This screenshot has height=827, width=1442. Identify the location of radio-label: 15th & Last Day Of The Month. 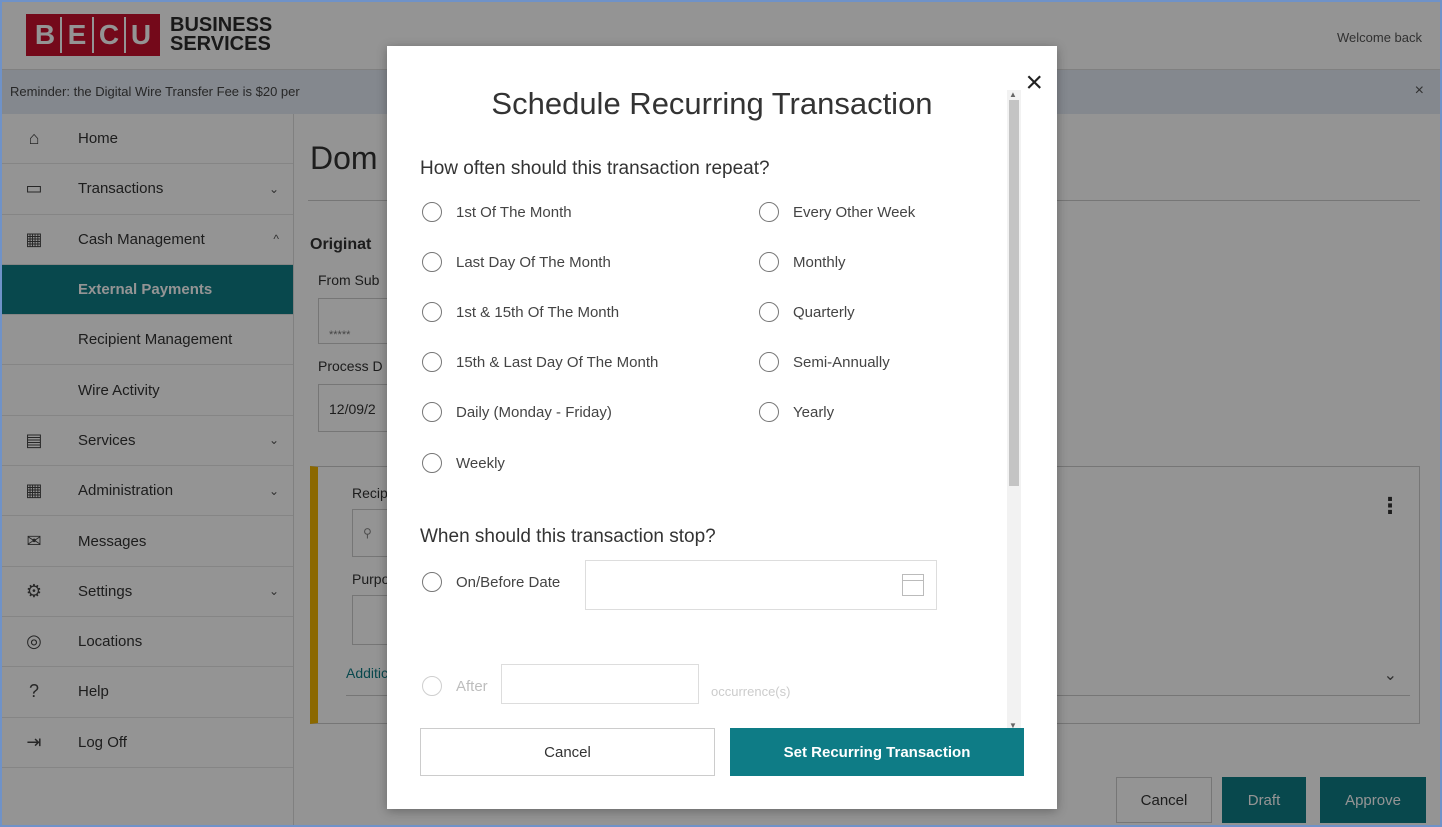
(557, 362).